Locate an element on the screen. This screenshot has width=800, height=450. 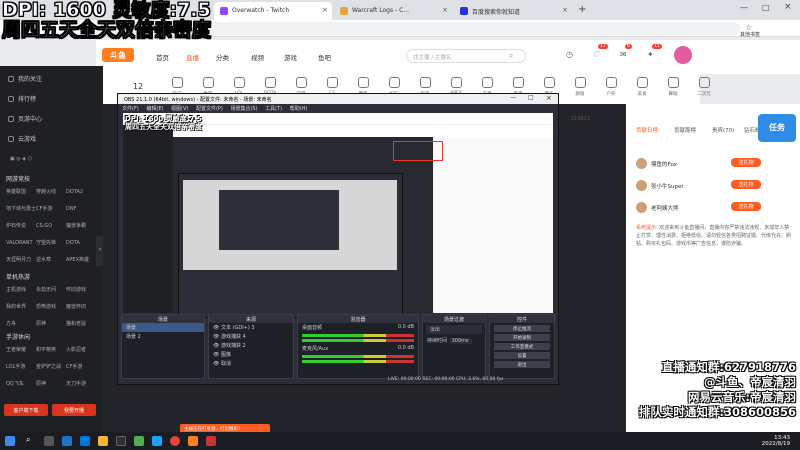
sidebar-link: QQ飞车 is located at coordinates (21, 383).